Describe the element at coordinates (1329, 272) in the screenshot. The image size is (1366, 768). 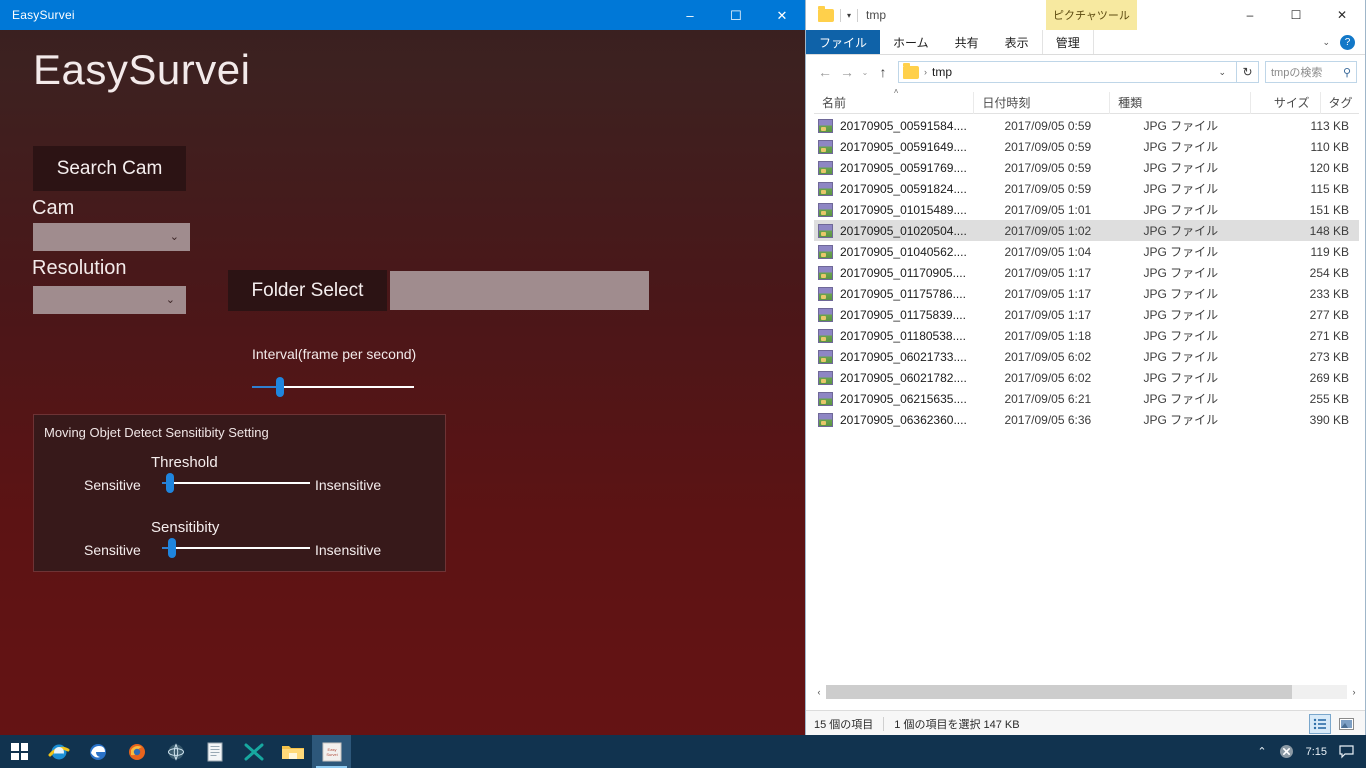
I see `file-size-cell: 254 KB` at that location.